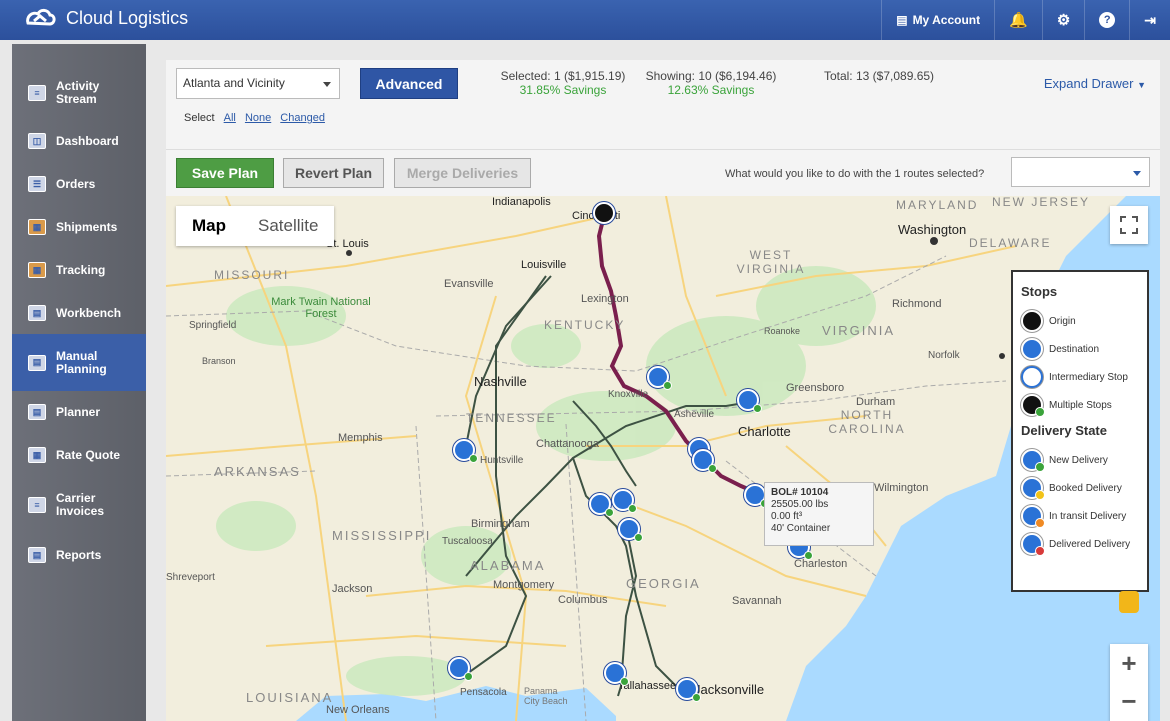 The image size is (1170, 721). Describe the element at coordinates (1080, 488) in the screenshot. I see `legend-item: Booked Delivery` at that location.